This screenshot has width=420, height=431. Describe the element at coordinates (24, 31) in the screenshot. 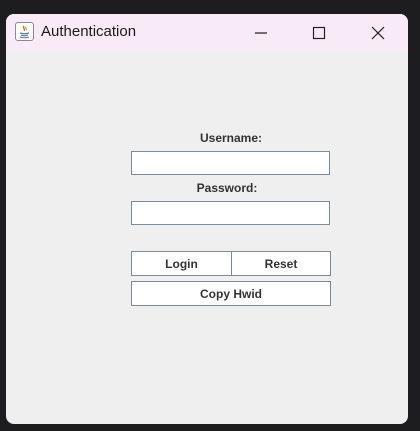

I see `java-icon` at that location.